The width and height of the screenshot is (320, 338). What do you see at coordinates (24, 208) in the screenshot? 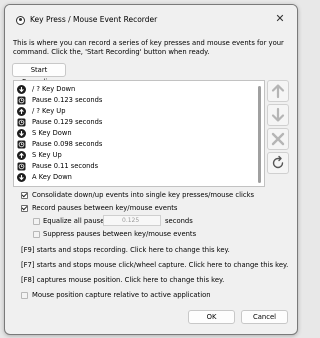
I see `record-pauses-checkbox` at bounding box center [24, 208].